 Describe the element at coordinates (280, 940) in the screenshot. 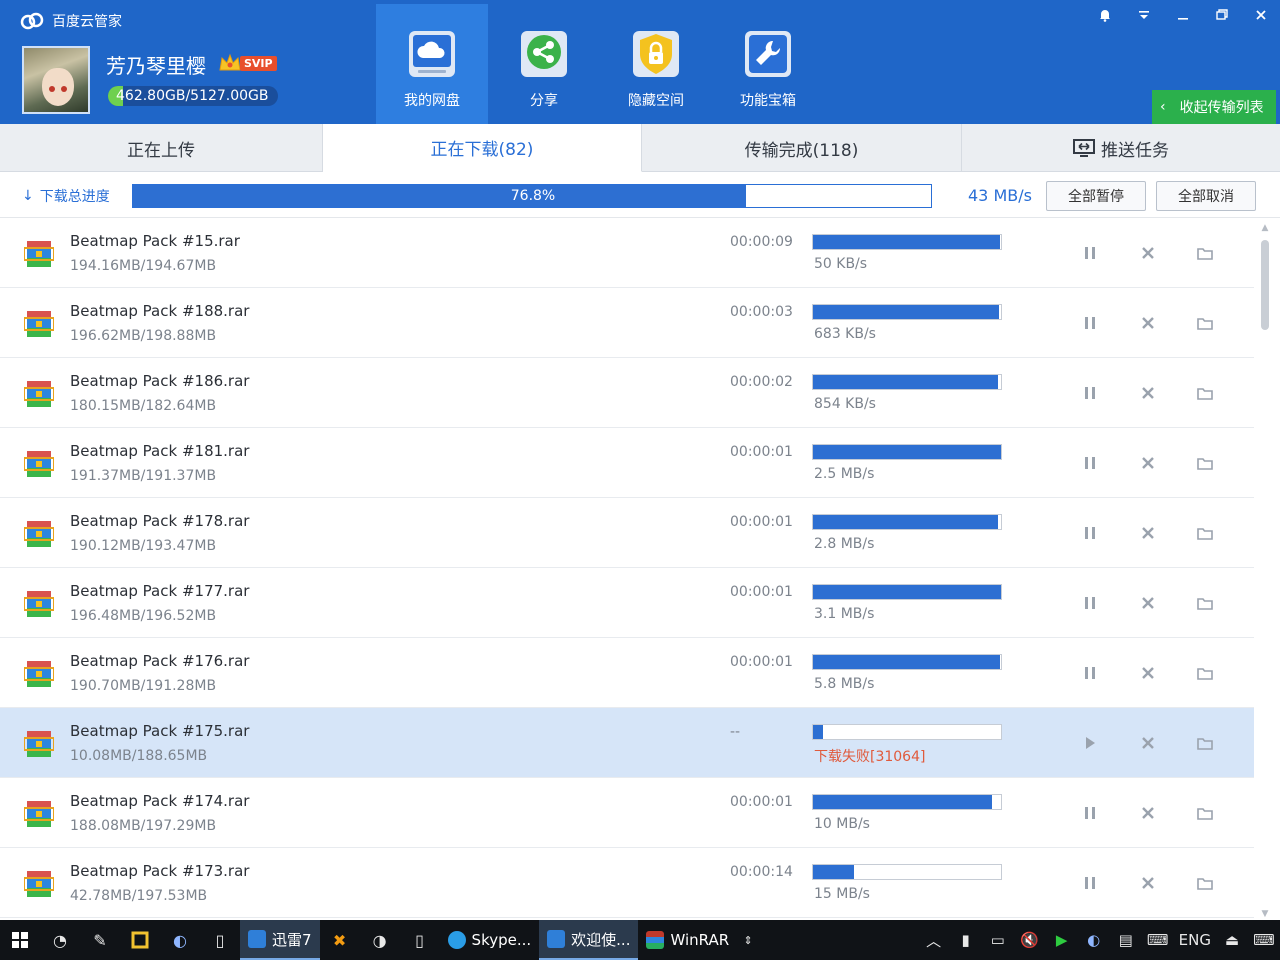

I see `taskbar-app-thunder: 迅雷7` at that location.